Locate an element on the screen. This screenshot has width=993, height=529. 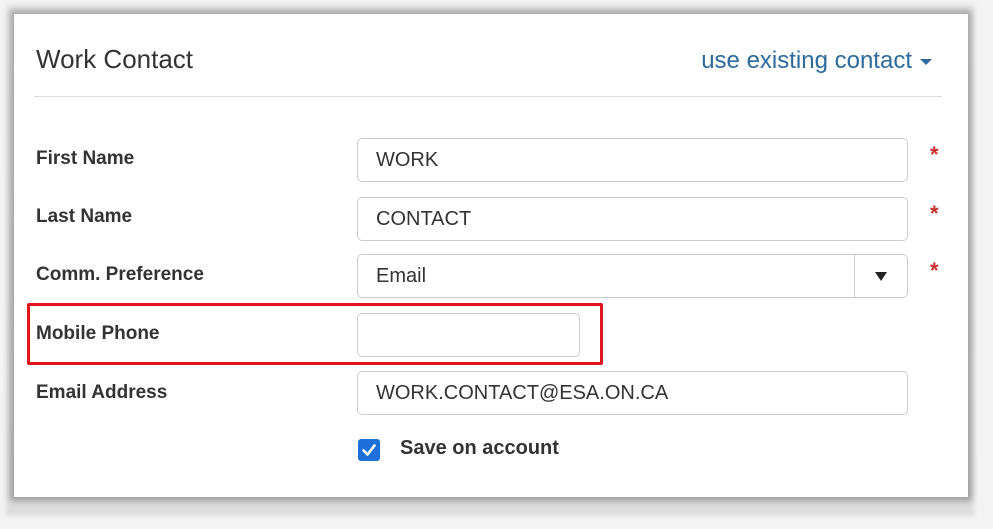
last-name-label: Last Name is located at coordinates (84, 216).